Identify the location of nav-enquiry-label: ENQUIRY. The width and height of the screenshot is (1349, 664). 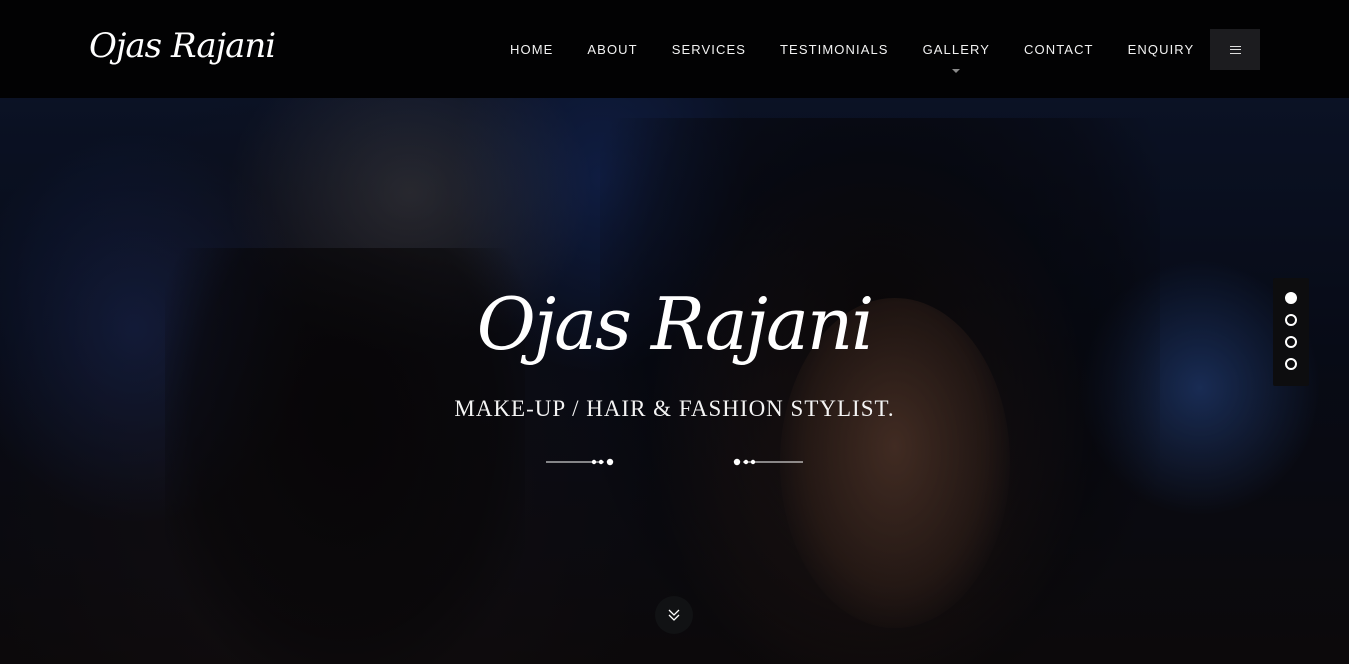
(1161, 49).